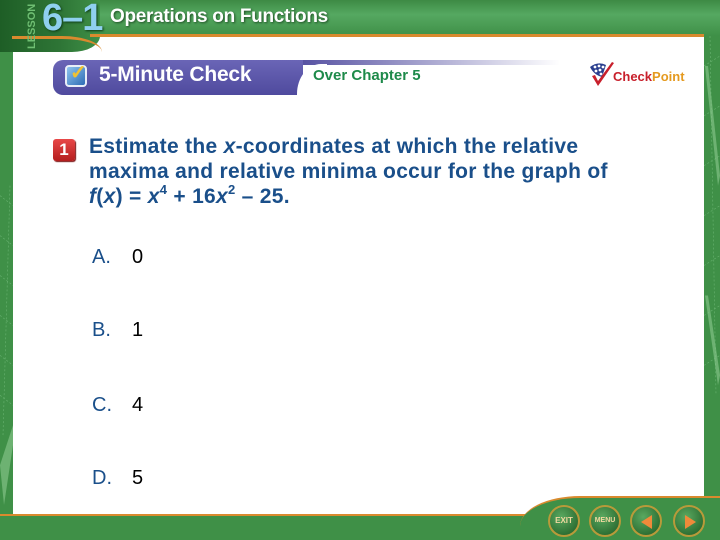  What do you see at coordinates (262, 196) in the screenshot?
I see `formula-part: – 25.` at bounding box center [262, 196].